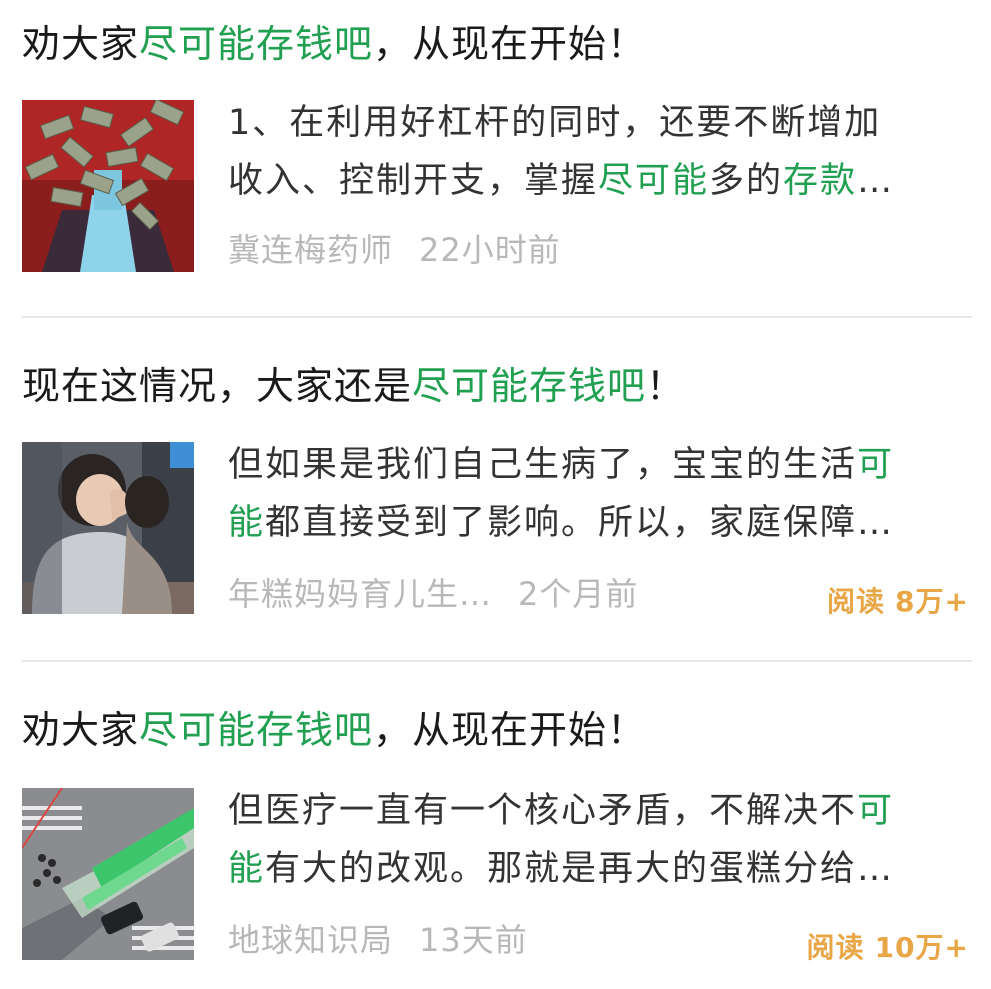 The width and height of the screenshot is (991, 989). I want to click on publish-time: 2个月前, so click(578, 594).